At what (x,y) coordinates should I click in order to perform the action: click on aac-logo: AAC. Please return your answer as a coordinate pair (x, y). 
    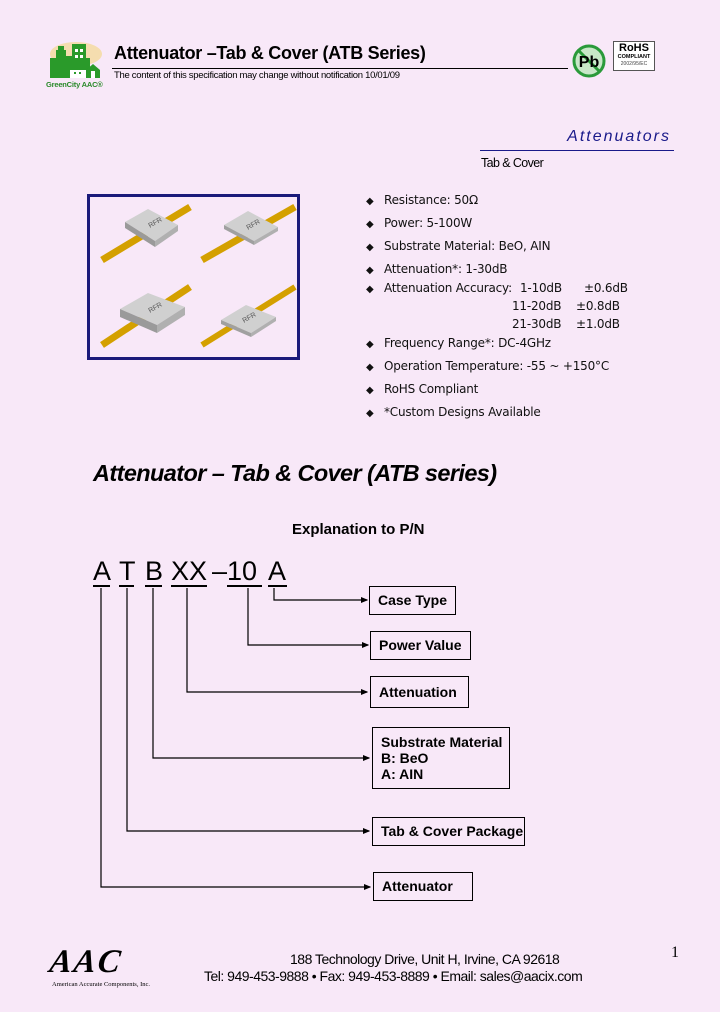
    Looking at the image, I should click on (86, 962).